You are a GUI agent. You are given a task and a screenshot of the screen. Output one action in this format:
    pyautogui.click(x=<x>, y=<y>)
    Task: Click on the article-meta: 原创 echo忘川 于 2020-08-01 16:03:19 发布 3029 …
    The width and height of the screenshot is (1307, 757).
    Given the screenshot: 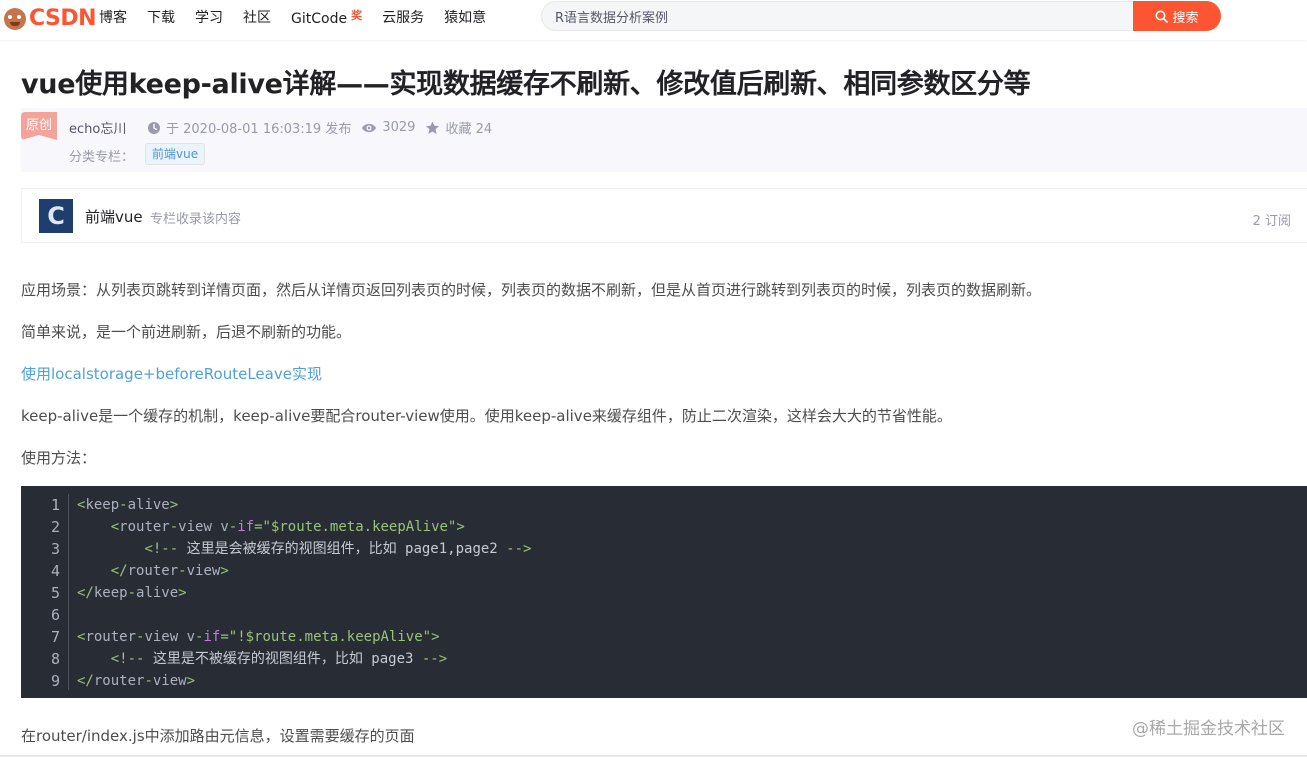 What is the action you would take?
    pyautogui.click(x=664, y=140)
    